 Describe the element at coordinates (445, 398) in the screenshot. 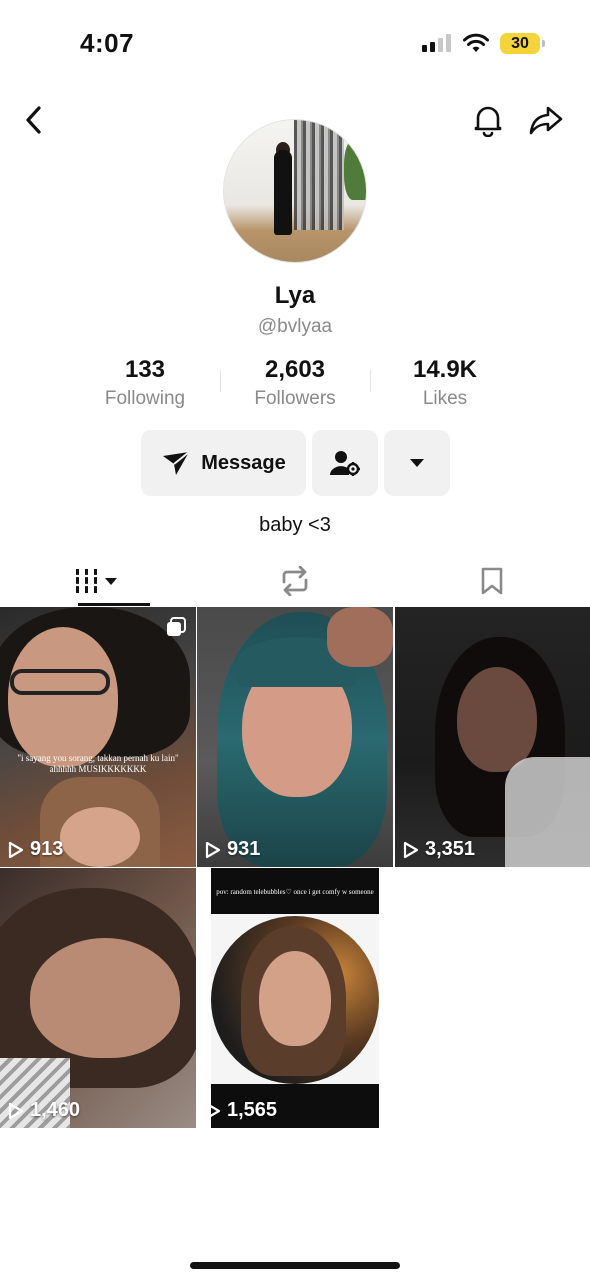

I see `likes-label: Likes` at that location.